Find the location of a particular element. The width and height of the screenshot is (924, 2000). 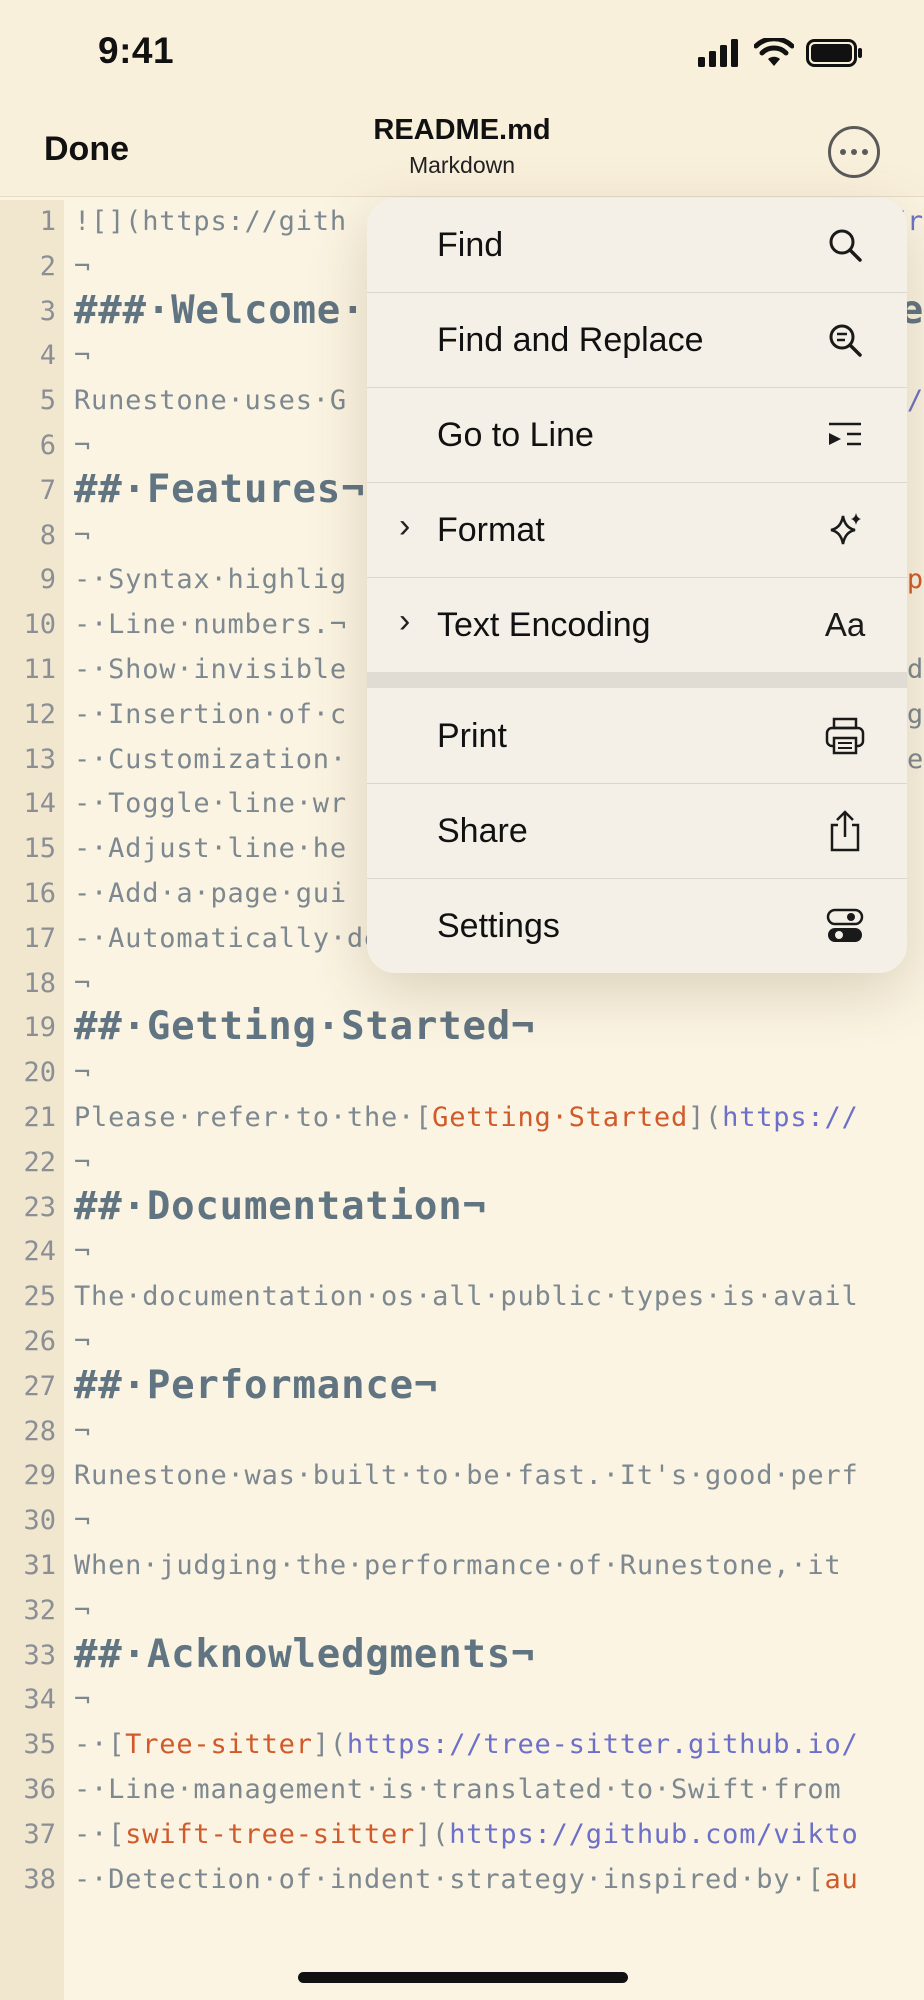

code-line: 30 ¬ is located at coordinates (462, 1521).